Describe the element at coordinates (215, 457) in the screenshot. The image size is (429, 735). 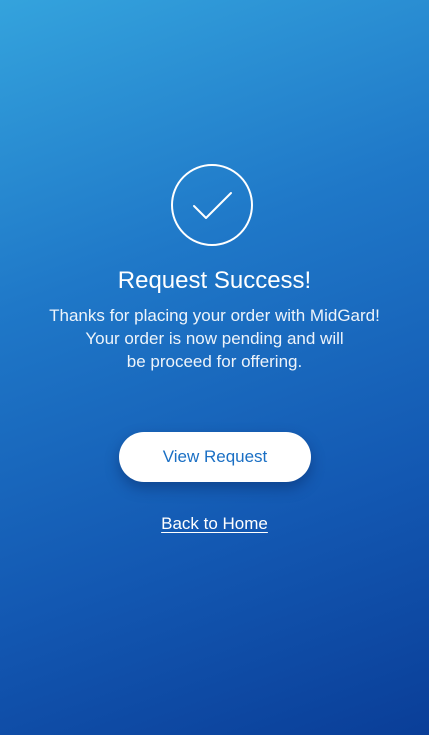
I see `view-request-button: View Request` at that location.